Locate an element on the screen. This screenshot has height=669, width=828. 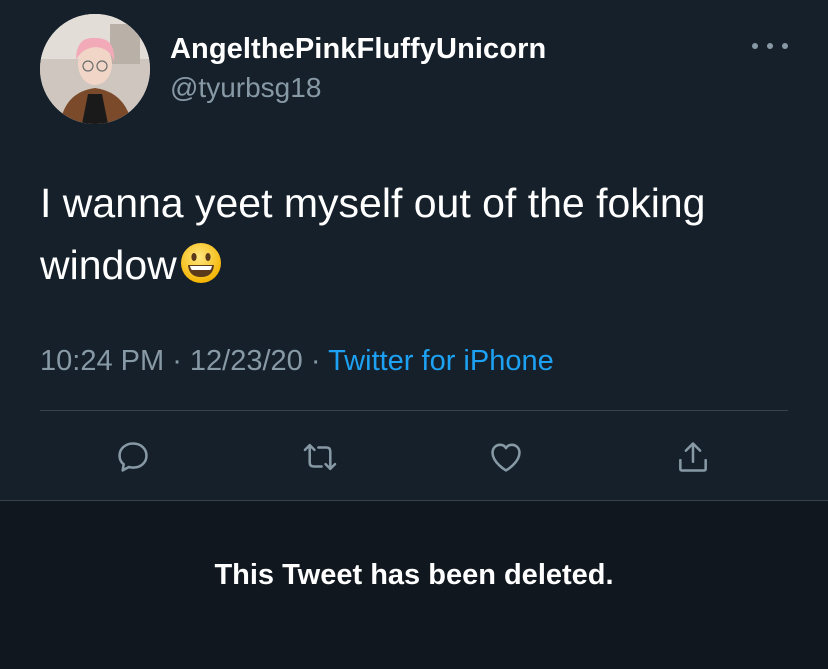
display-name: AngelthePinkFluffyUnicorn is located at coordinates (358, 49).